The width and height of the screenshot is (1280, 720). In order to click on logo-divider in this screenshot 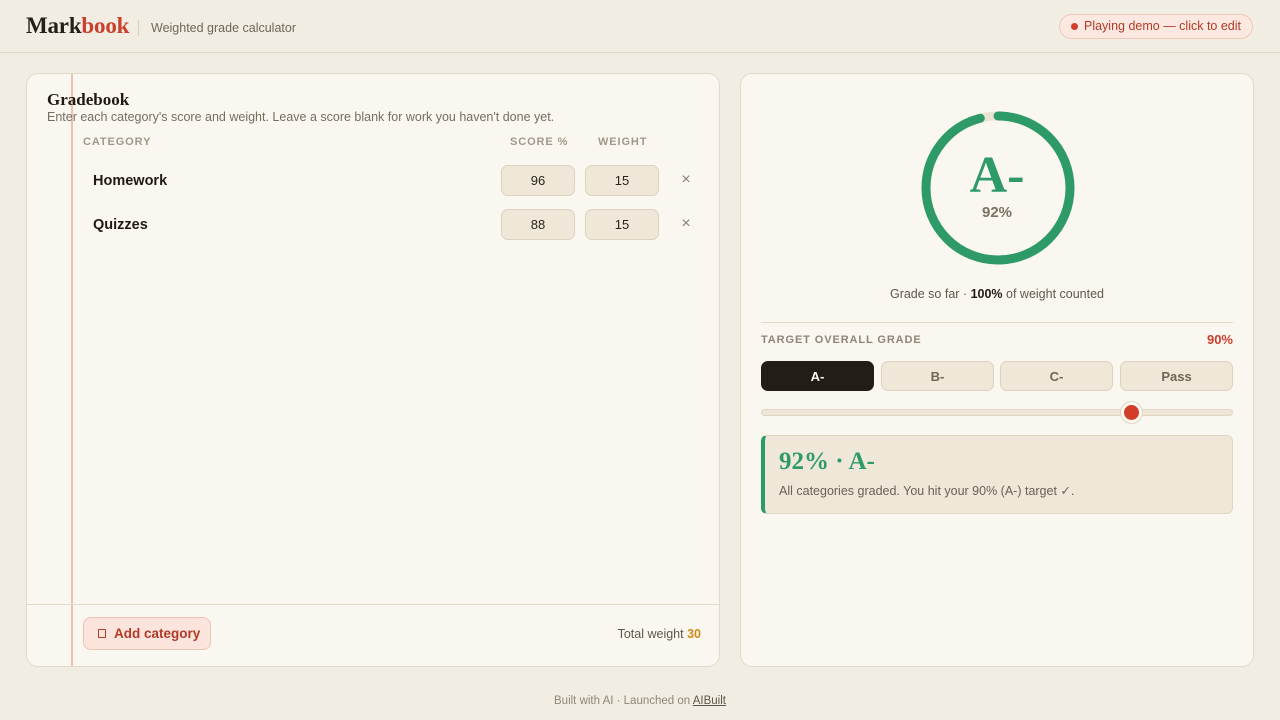, I will do `click(138, 28)`.